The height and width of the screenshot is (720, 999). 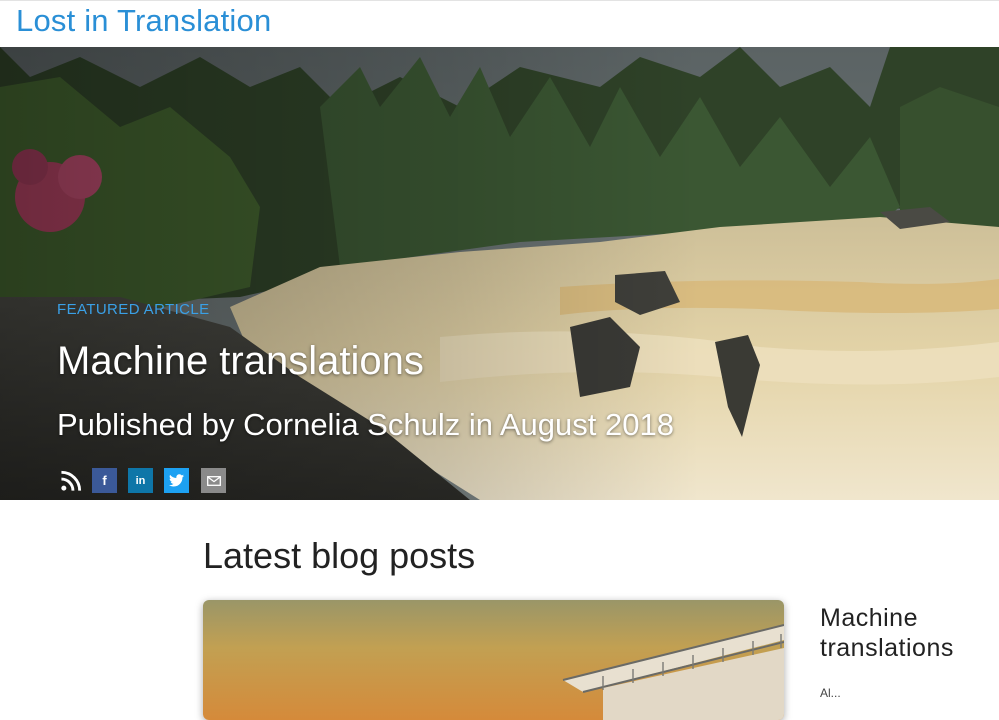 What do you see at coordinates (176, 480) in the screenshot?
I see `twitter-icon` at bounding box center [176, 480].